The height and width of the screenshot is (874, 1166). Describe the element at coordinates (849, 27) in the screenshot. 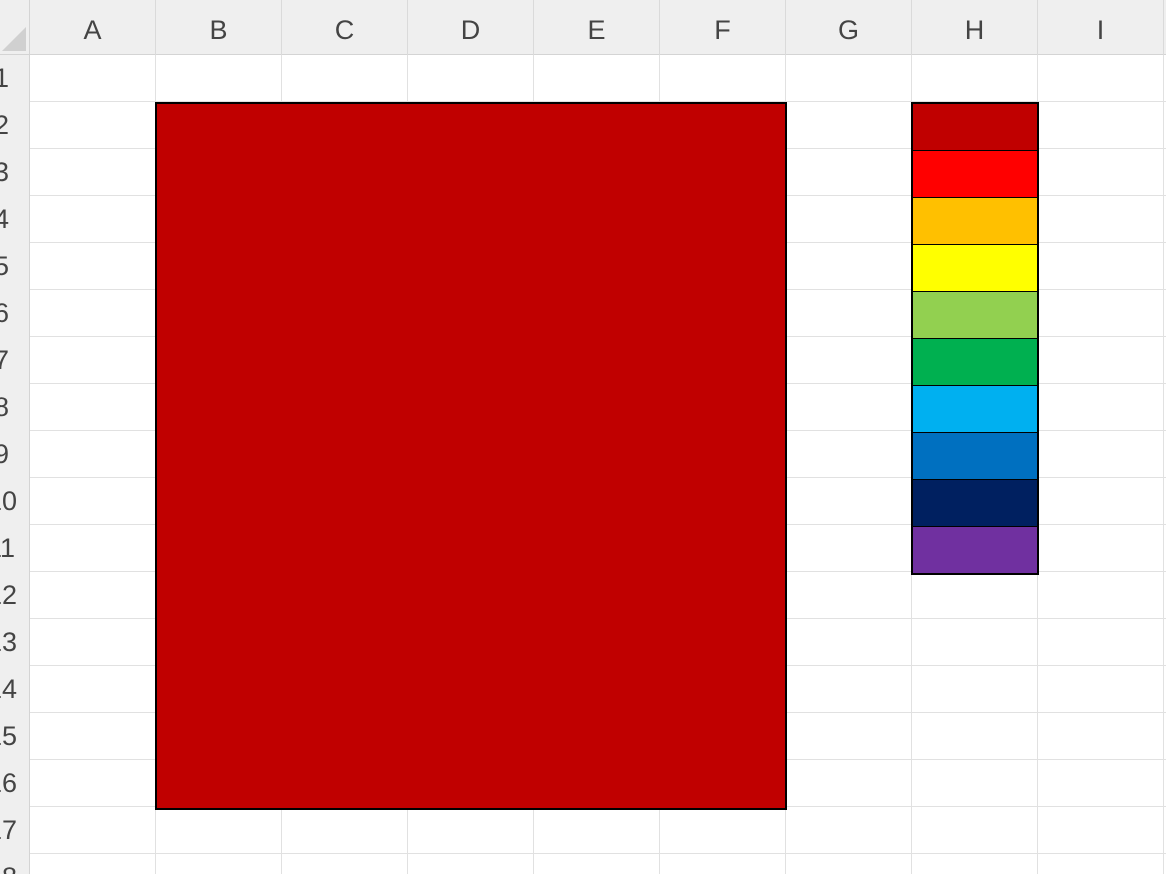

I see `column-header-g: G` at that location.